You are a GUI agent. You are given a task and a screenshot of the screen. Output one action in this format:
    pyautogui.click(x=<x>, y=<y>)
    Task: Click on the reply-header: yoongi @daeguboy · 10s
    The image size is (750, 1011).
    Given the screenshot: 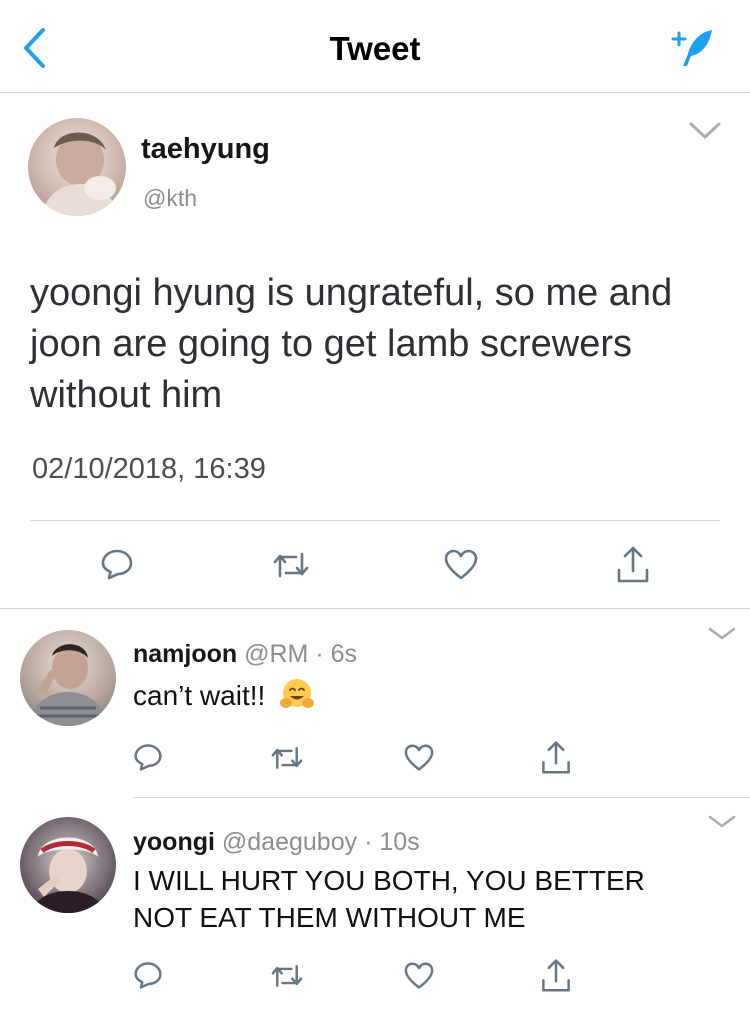 What is the action you would take?
    pyautogui.click(x=276, y=842)
    